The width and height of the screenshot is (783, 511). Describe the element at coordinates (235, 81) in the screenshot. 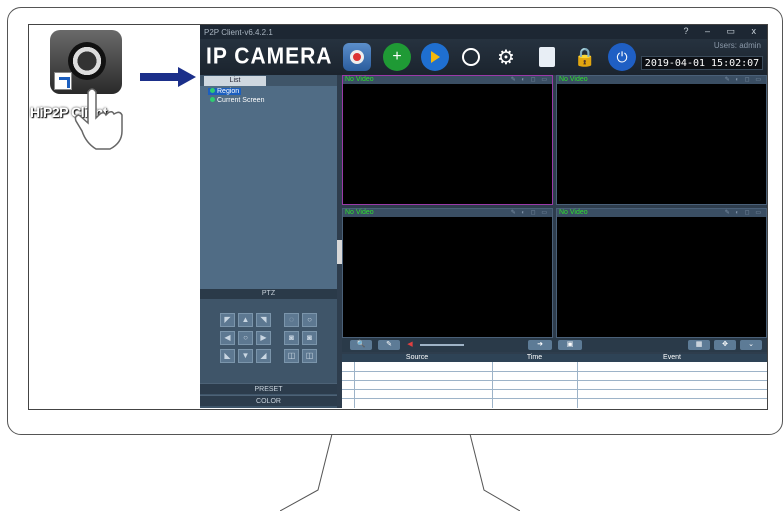

I see `tab-list: List` at that location.